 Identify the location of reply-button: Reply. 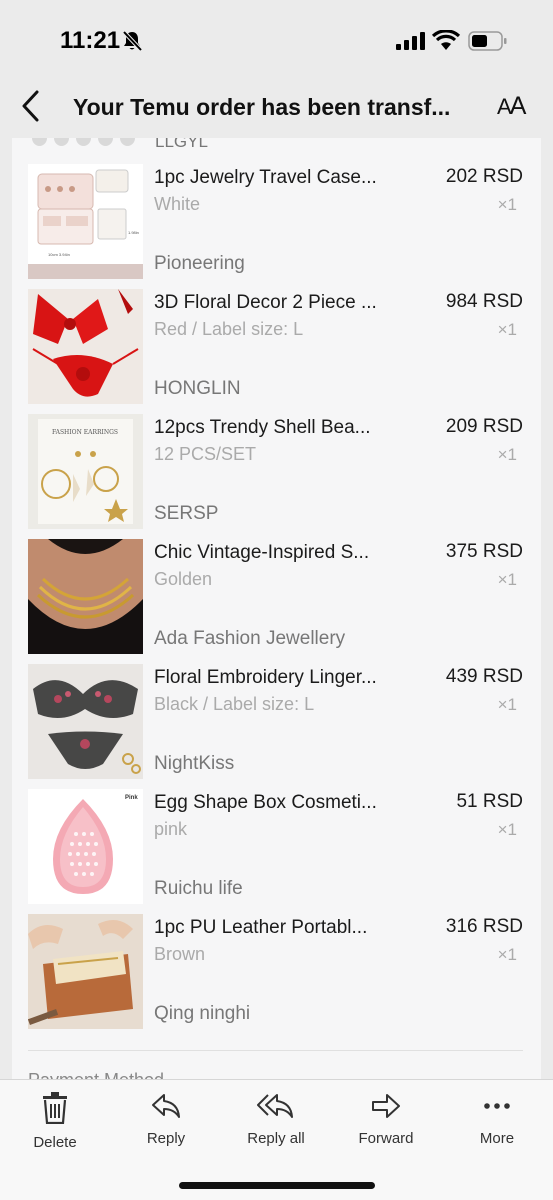
(166, 1119).